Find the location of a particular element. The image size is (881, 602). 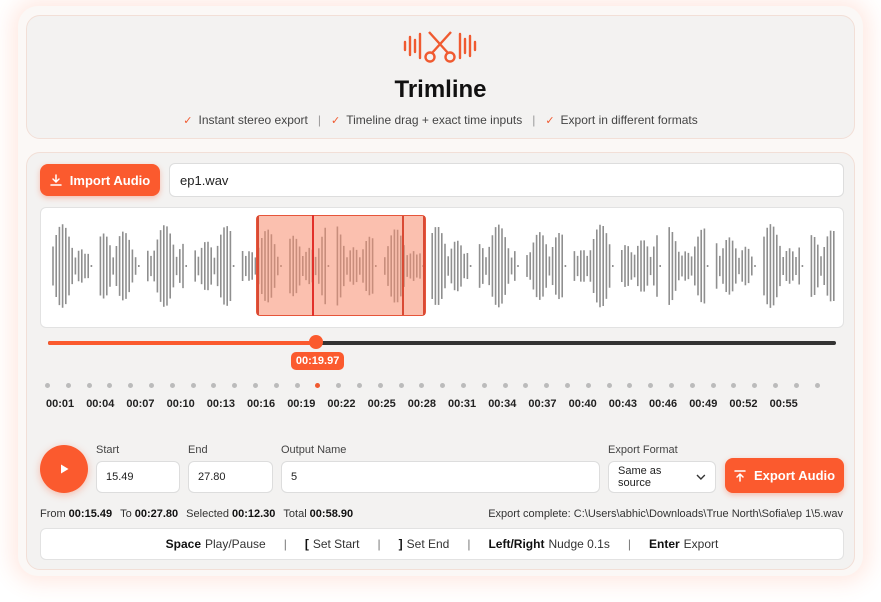

waveform-scissors-logo is located at coordinates (440, 47).